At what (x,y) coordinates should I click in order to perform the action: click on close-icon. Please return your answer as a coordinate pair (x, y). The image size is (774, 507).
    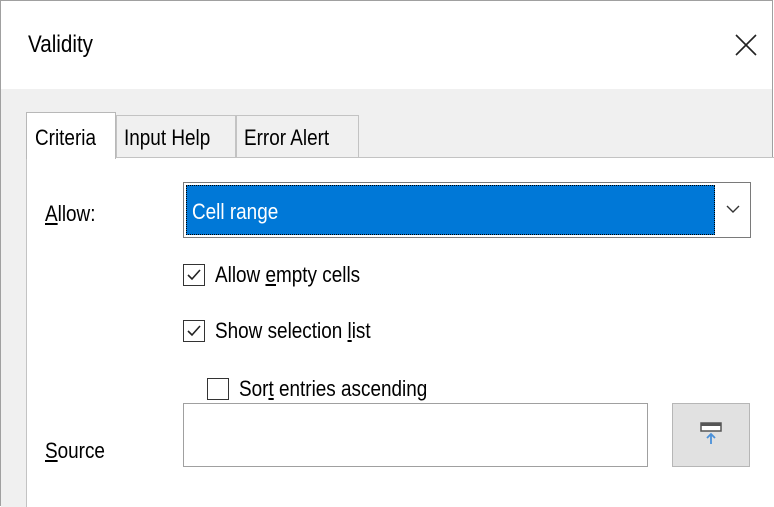
    Looking at the image, I should click on (746, 47).